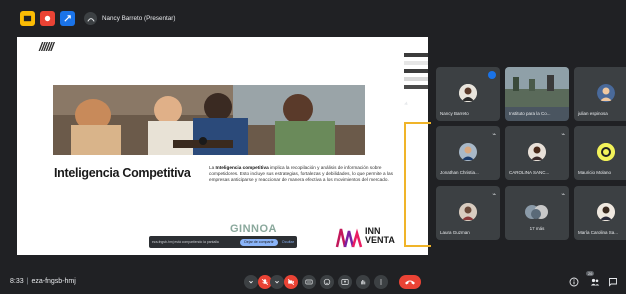 The height and width of the screenshot is (294, 626). I want to click on captions-icon, so click(309, 282).